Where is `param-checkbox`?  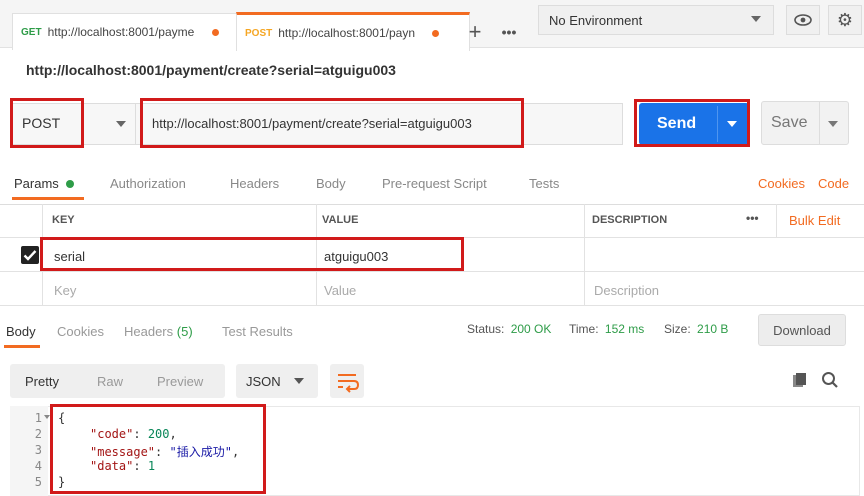 param-checkbox is located at coordinates (30, 255).